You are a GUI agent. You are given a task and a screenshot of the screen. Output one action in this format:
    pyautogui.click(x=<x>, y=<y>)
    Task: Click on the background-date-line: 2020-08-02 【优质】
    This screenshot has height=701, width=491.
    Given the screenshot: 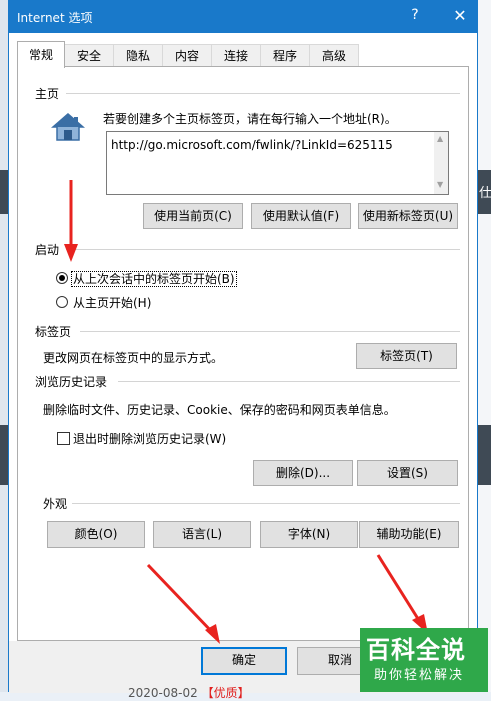 What is the action you would take?
    pyautogui.click(x=189, y=692)
    